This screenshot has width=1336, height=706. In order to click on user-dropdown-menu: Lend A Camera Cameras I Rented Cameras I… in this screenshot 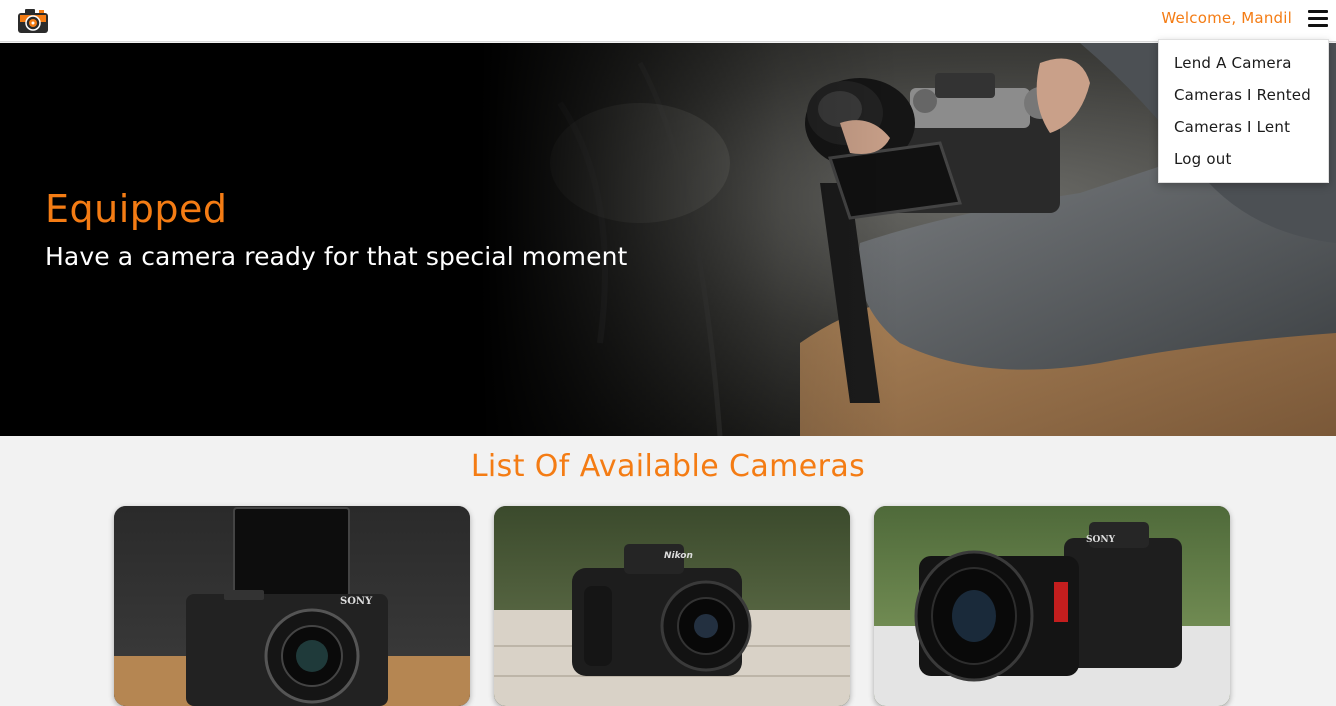, I will do `click(1243, 111)`.